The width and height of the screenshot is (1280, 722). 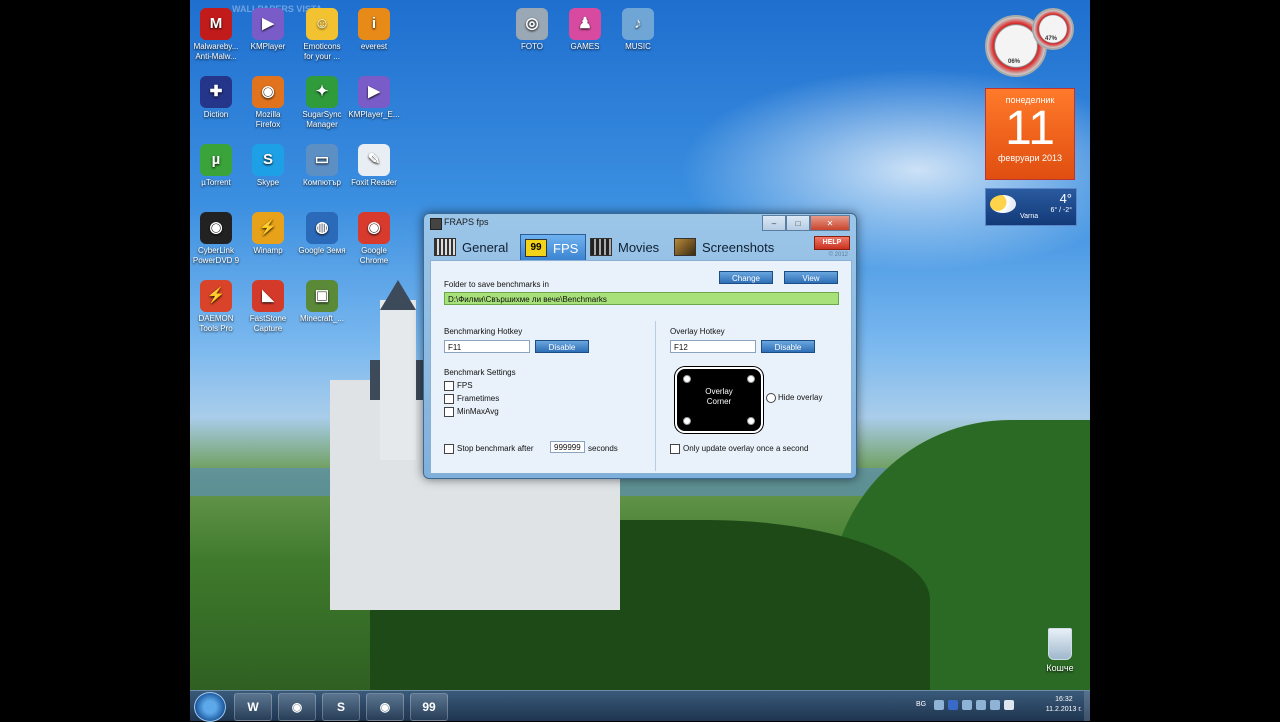 What do you see at coordinates (322, 234) in the screenshot?
I see `desktop-icon: ◍ Google Земя` at bounding box center [322, 234].